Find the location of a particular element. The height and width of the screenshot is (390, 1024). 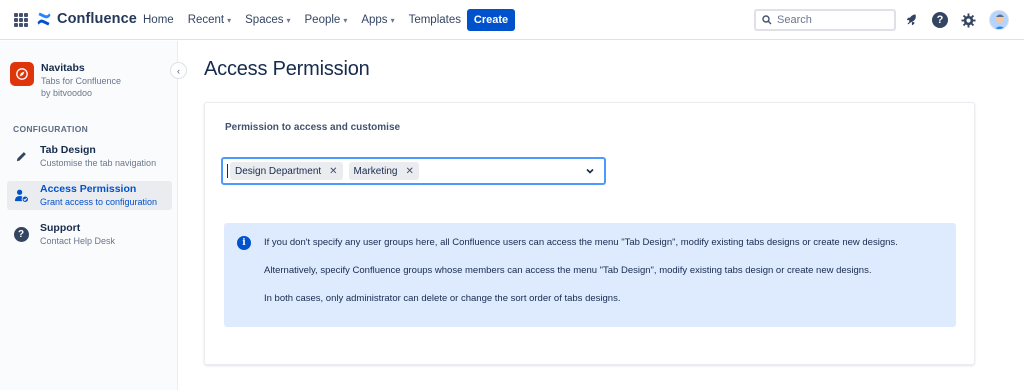

help-icon: ? is located at coordinates (940, 20).